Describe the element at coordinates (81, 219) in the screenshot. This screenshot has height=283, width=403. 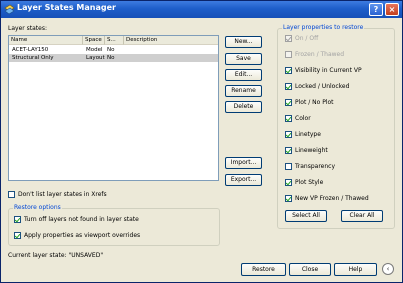
I see `turn-off-missing-layers-label: Turn off layers not found in layer state` at that location.